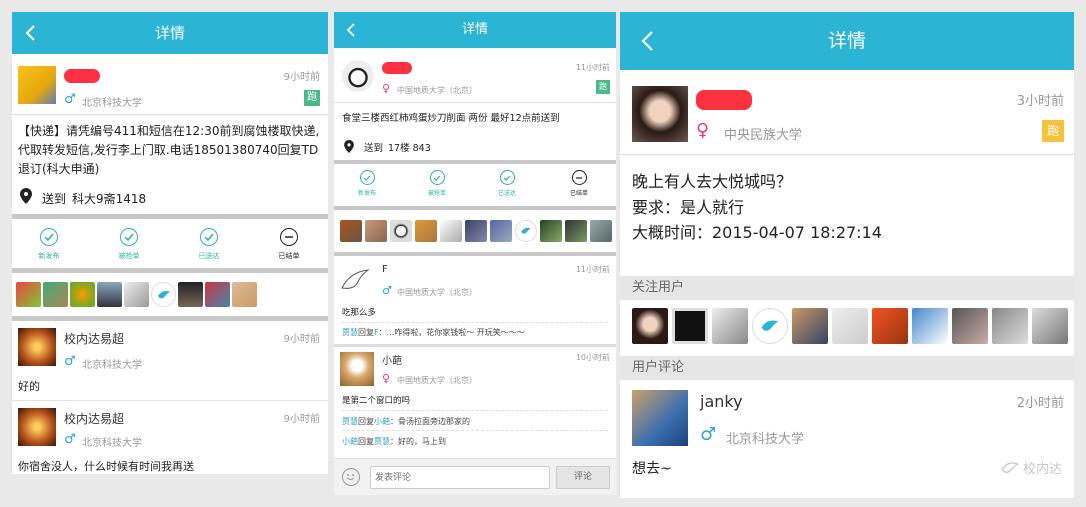 This screenshot has height=507, width=1086. I want to click on comment-input-bar: 评论, so click(475, 476).